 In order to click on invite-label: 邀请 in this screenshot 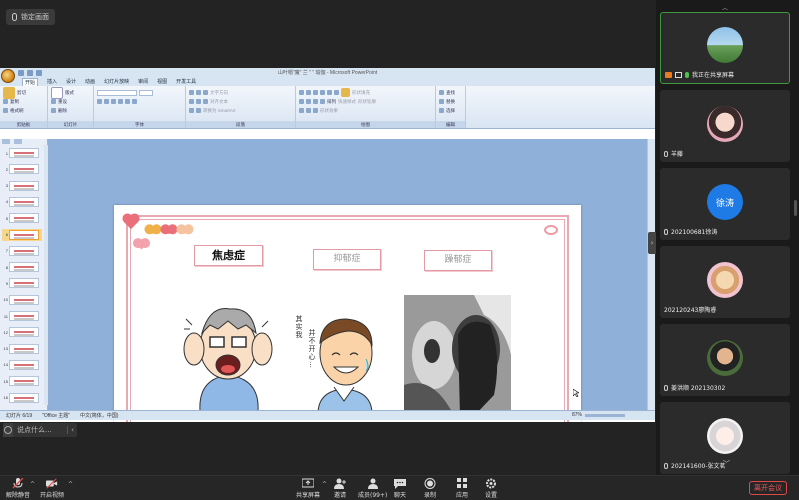, I will do `click(340, 495)`.